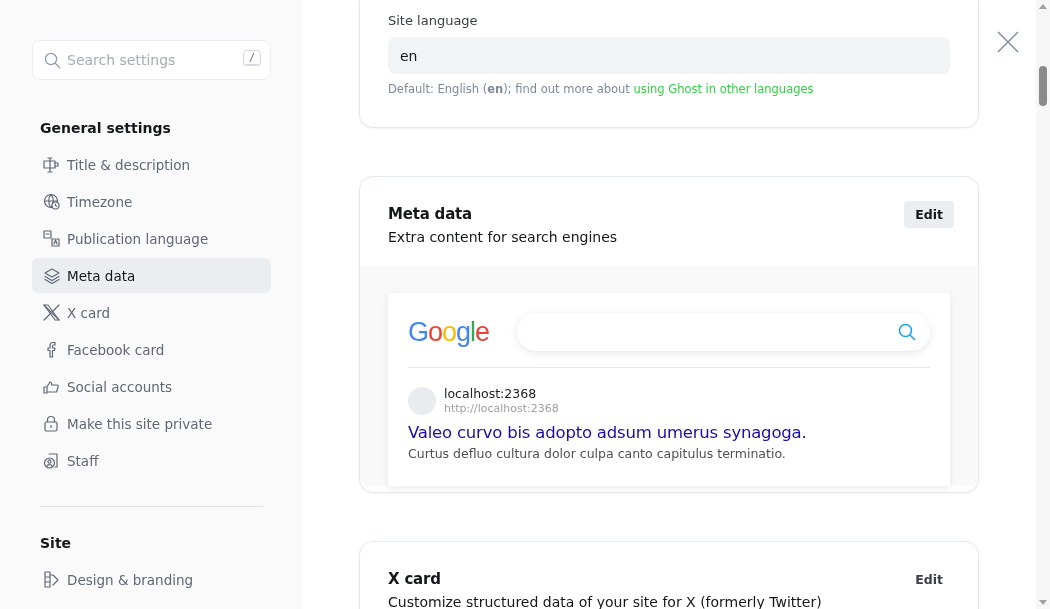  Describe the element at coordinates (449, 332) in the screenshot. I see `search-logo: Google` at that location.